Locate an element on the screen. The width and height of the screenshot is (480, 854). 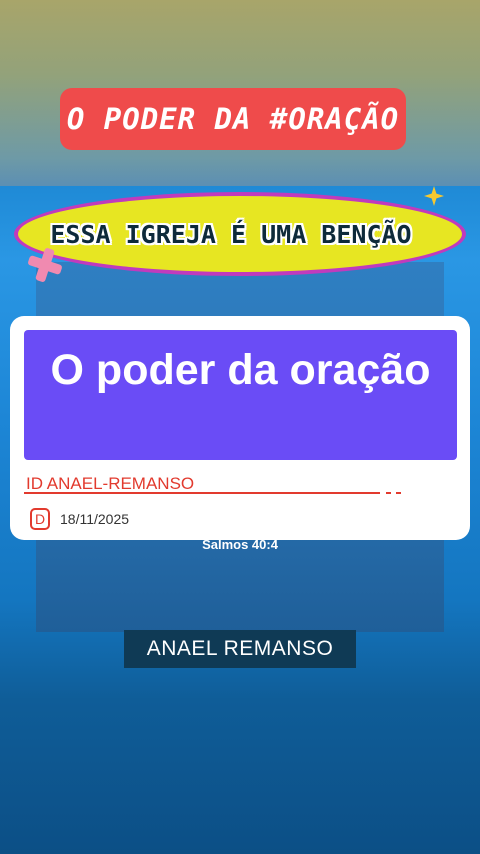
d-badge-letter: D is located at coordinates (40, 519).